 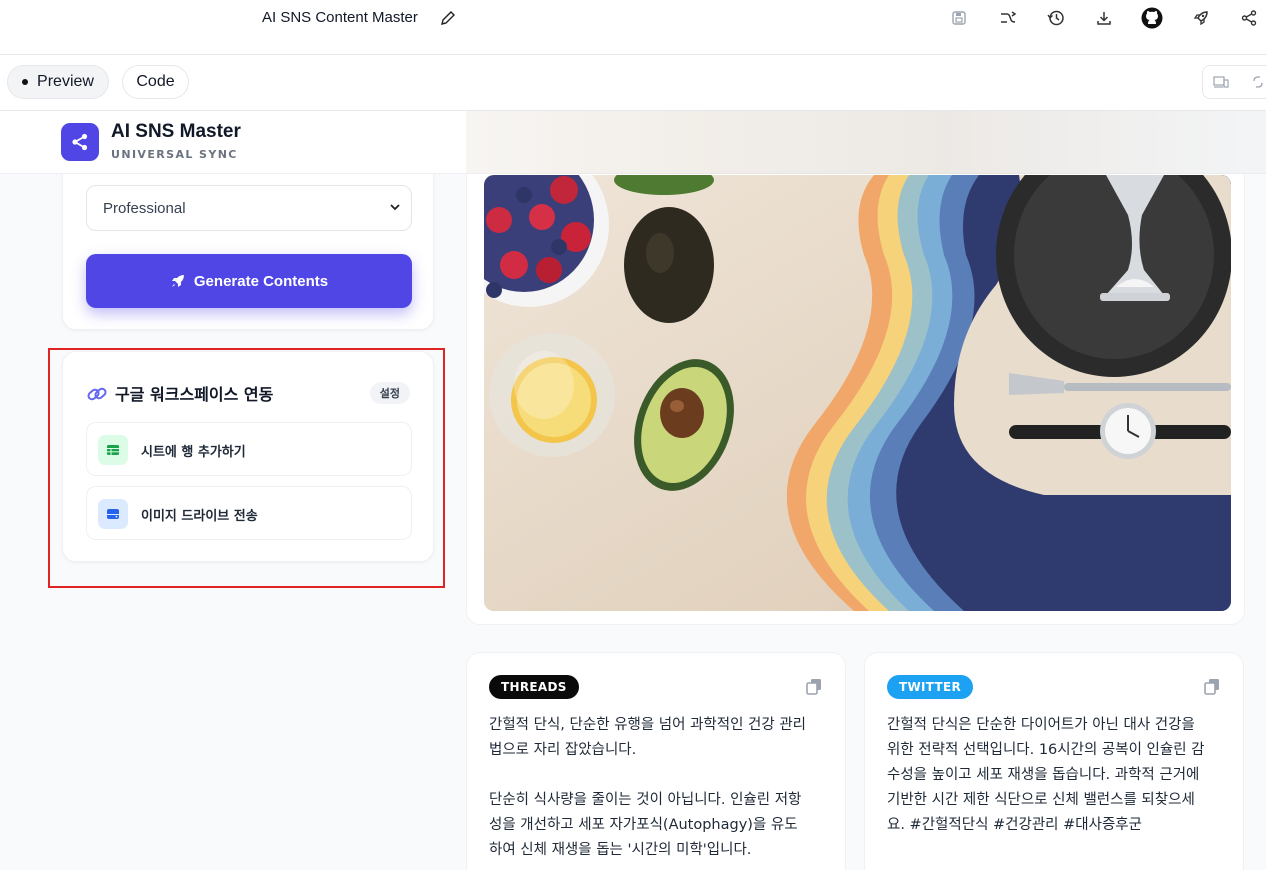 I want to click on code-tab: Code, so click(x=155, y=82).